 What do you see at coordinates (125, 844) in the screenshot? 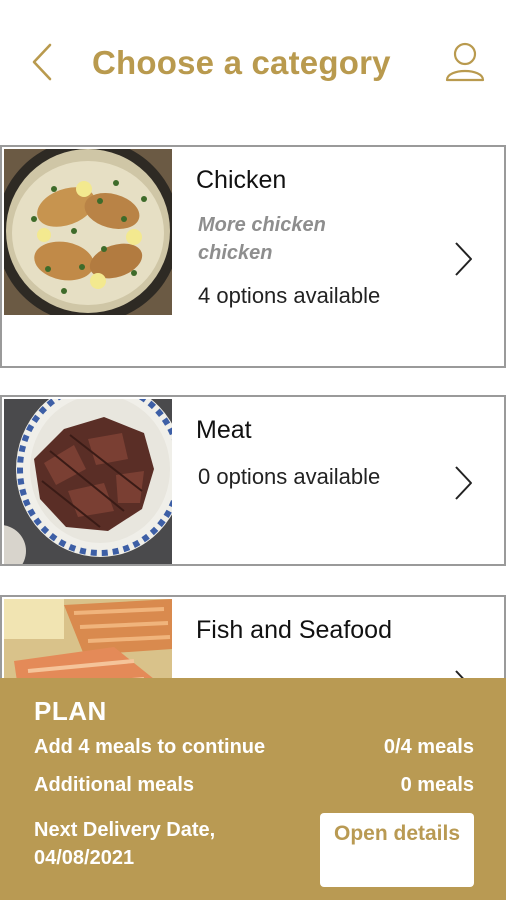
I see `next-delivery-date: Next Delivery Date, 04/08/2021` at bounding box center [125, 844].